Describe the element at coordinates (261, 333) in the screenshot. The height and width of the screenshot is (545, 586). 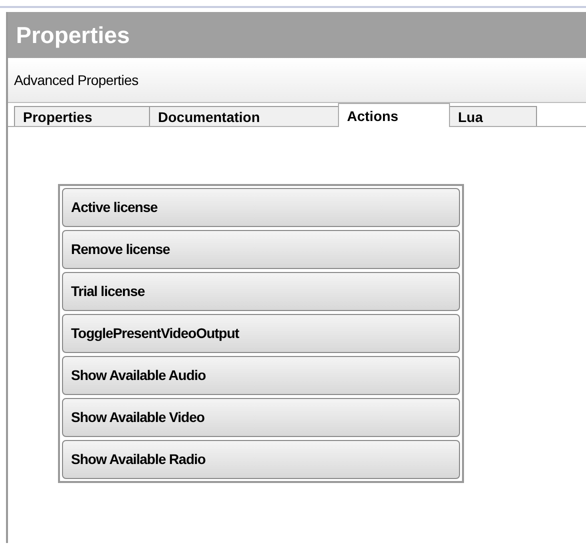
I see `action-button: TogglePresentVideoOutput` at that location.